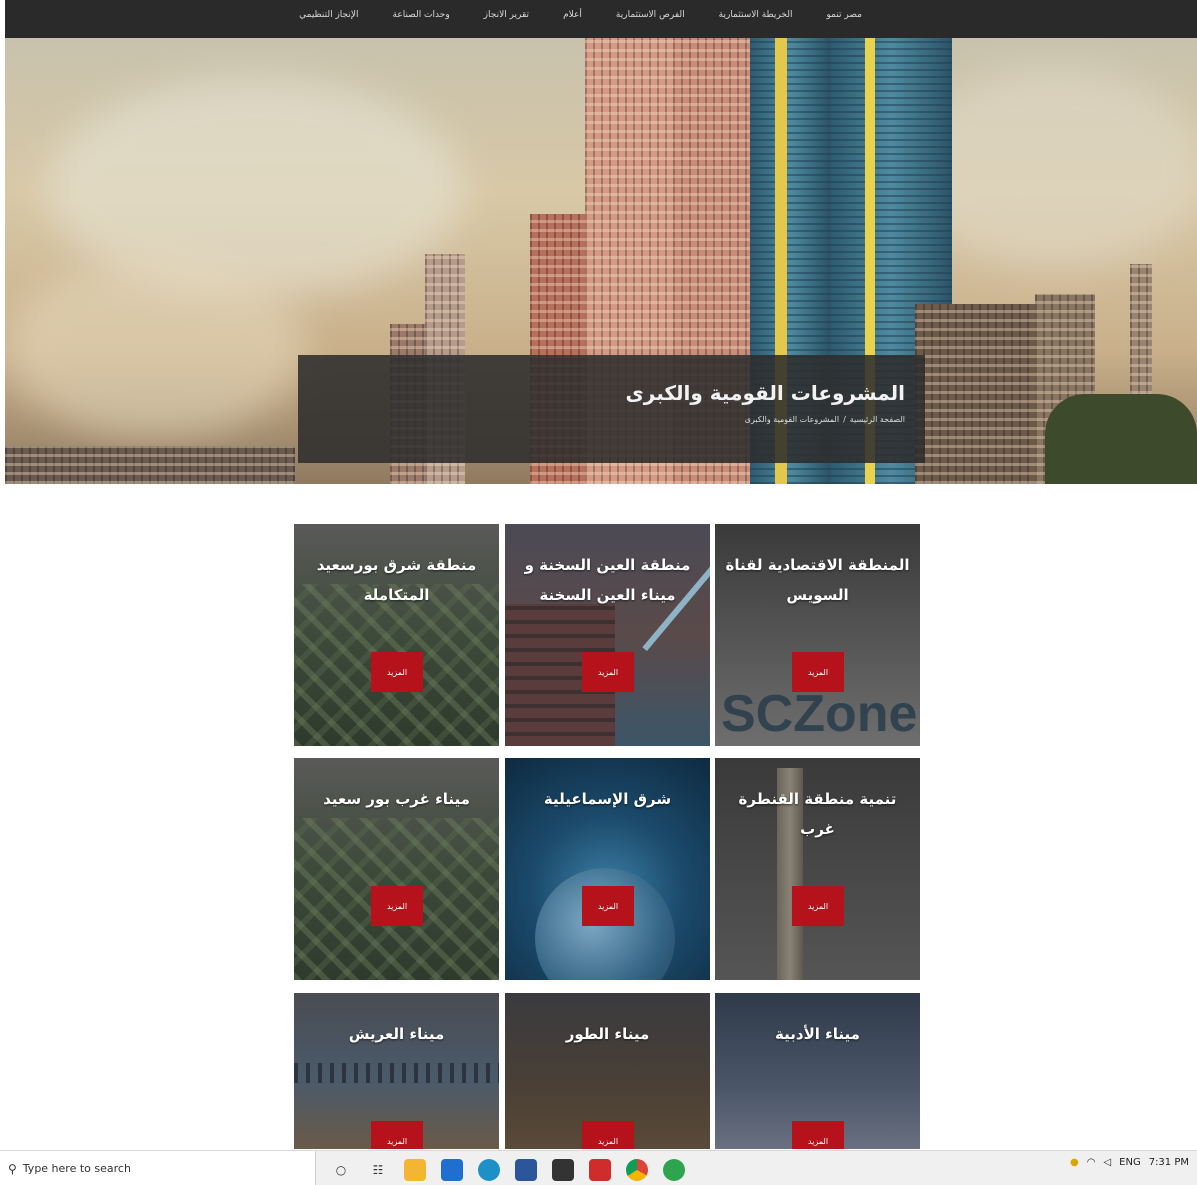 Image resolution: width=1197 pixels, height=1185 pixels. What do you see at coordinates (844, 15) in the screenshot?
I see `nav-item-egypt-grows: مصر تنمو` at bounding box center [844, 15].